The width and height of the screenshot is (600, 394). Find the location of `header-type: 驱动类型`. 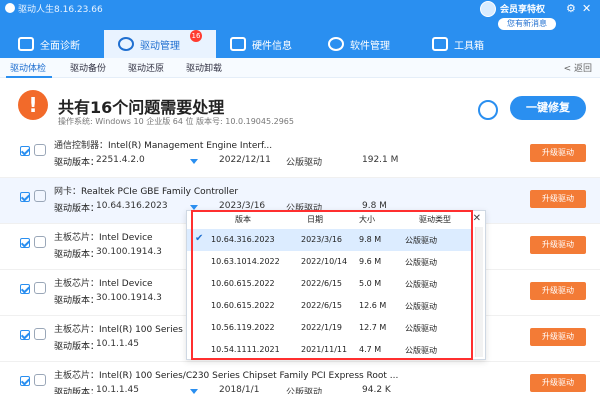

header-type: 驱动类型 is located at coordinates (435, 219).